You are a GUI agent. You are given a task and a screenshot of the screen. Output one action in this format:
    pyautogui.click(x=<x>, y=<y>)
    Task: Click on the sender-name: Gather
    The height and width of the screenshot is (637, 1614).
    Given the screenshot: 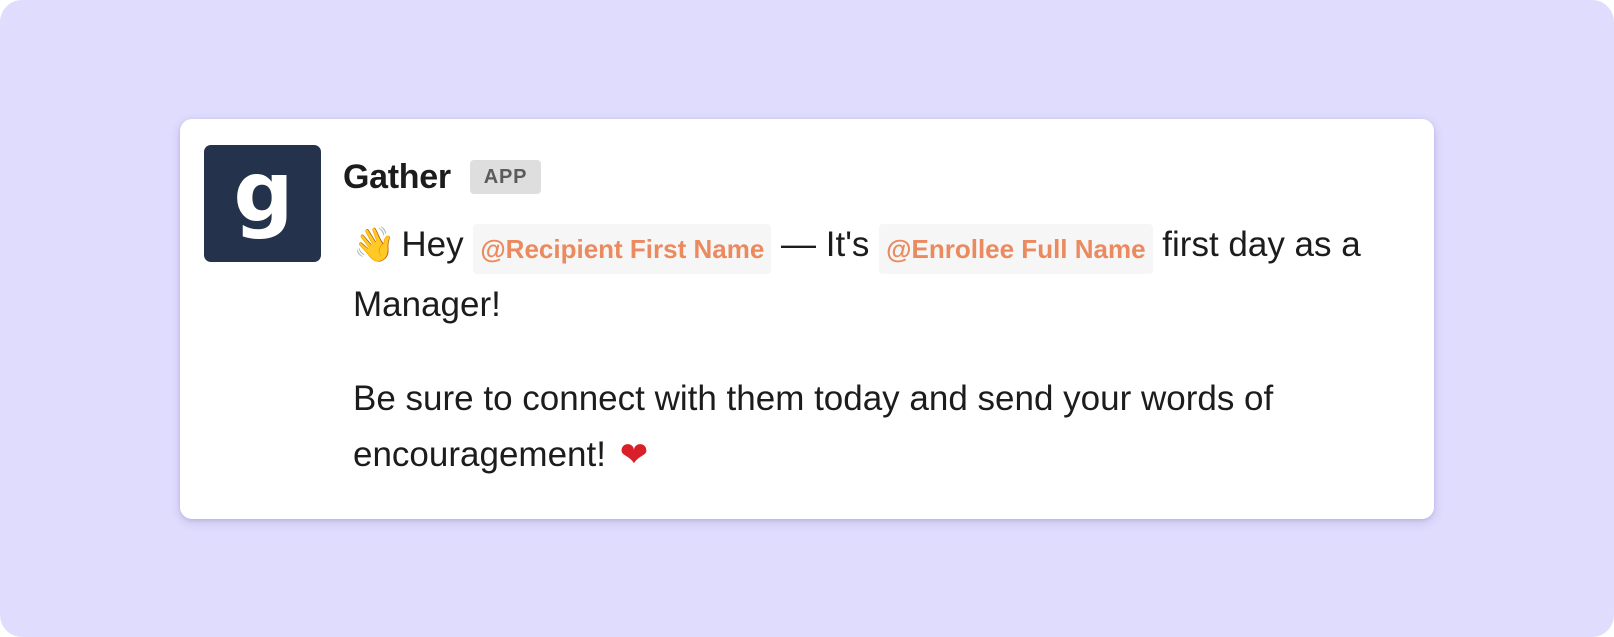 What is the action you would take?
    pyautogui.click(x=397, y=177)
    